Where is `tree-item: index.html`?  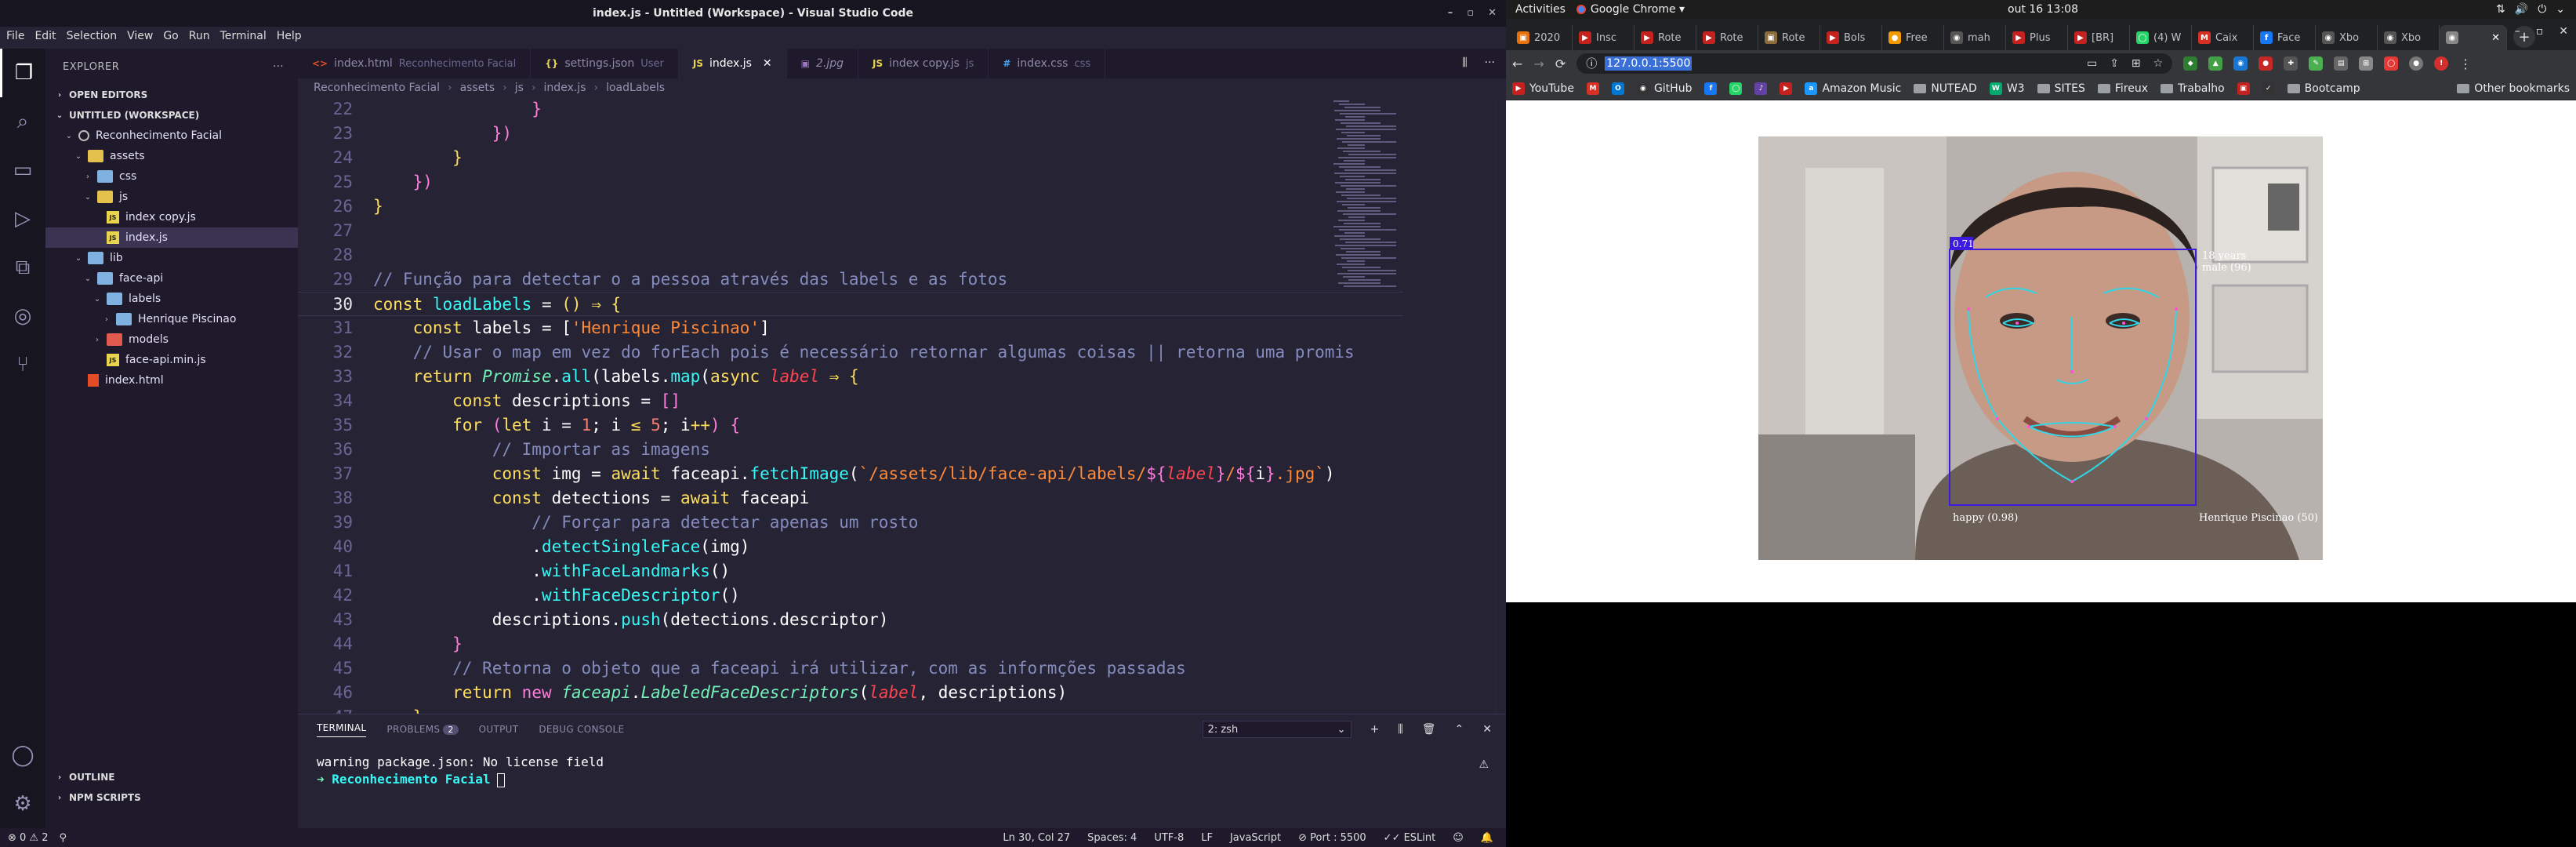
tree-item: index.html is located at coordinates (171, 380).